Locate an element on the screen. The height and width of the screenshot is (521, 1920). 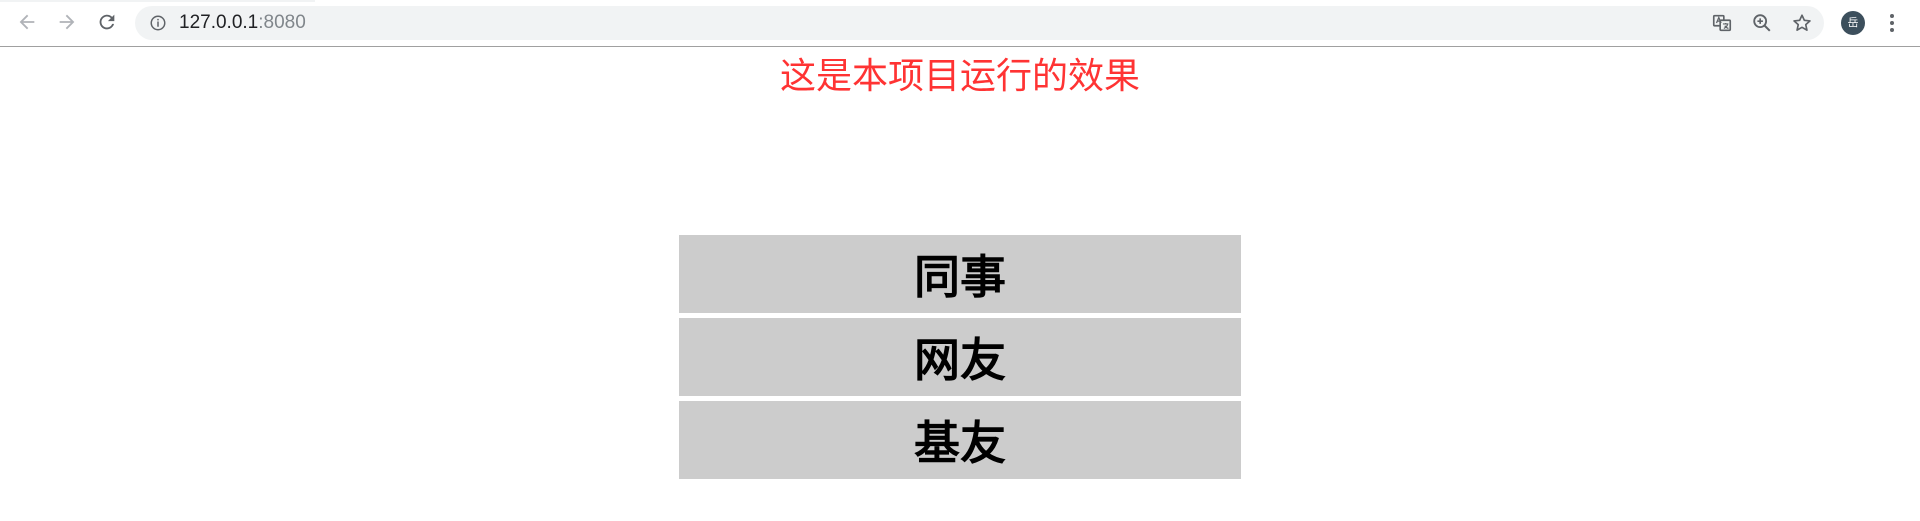
reload-icon is located at coordinates (107, 22).